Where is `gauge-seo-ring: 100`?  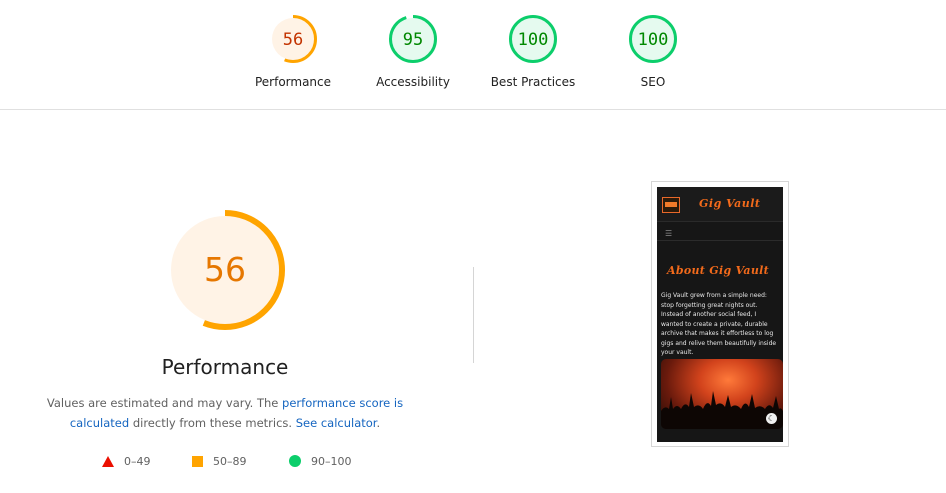
gauge-seo-ring: 100 is located at coordinates (653, 39).